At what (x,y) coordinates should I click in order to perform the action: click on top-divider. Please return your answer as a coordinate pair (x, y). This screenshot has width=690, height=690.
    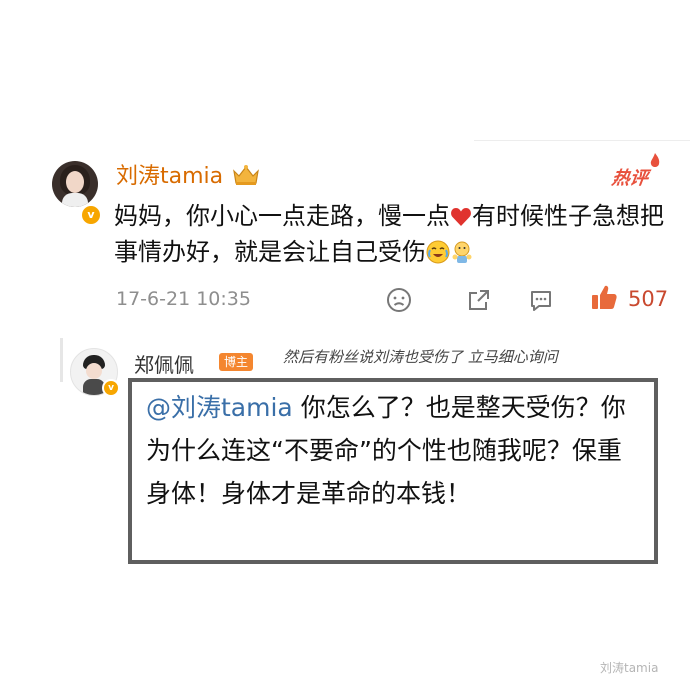
    Looking at the image, I should click on (582, 140).